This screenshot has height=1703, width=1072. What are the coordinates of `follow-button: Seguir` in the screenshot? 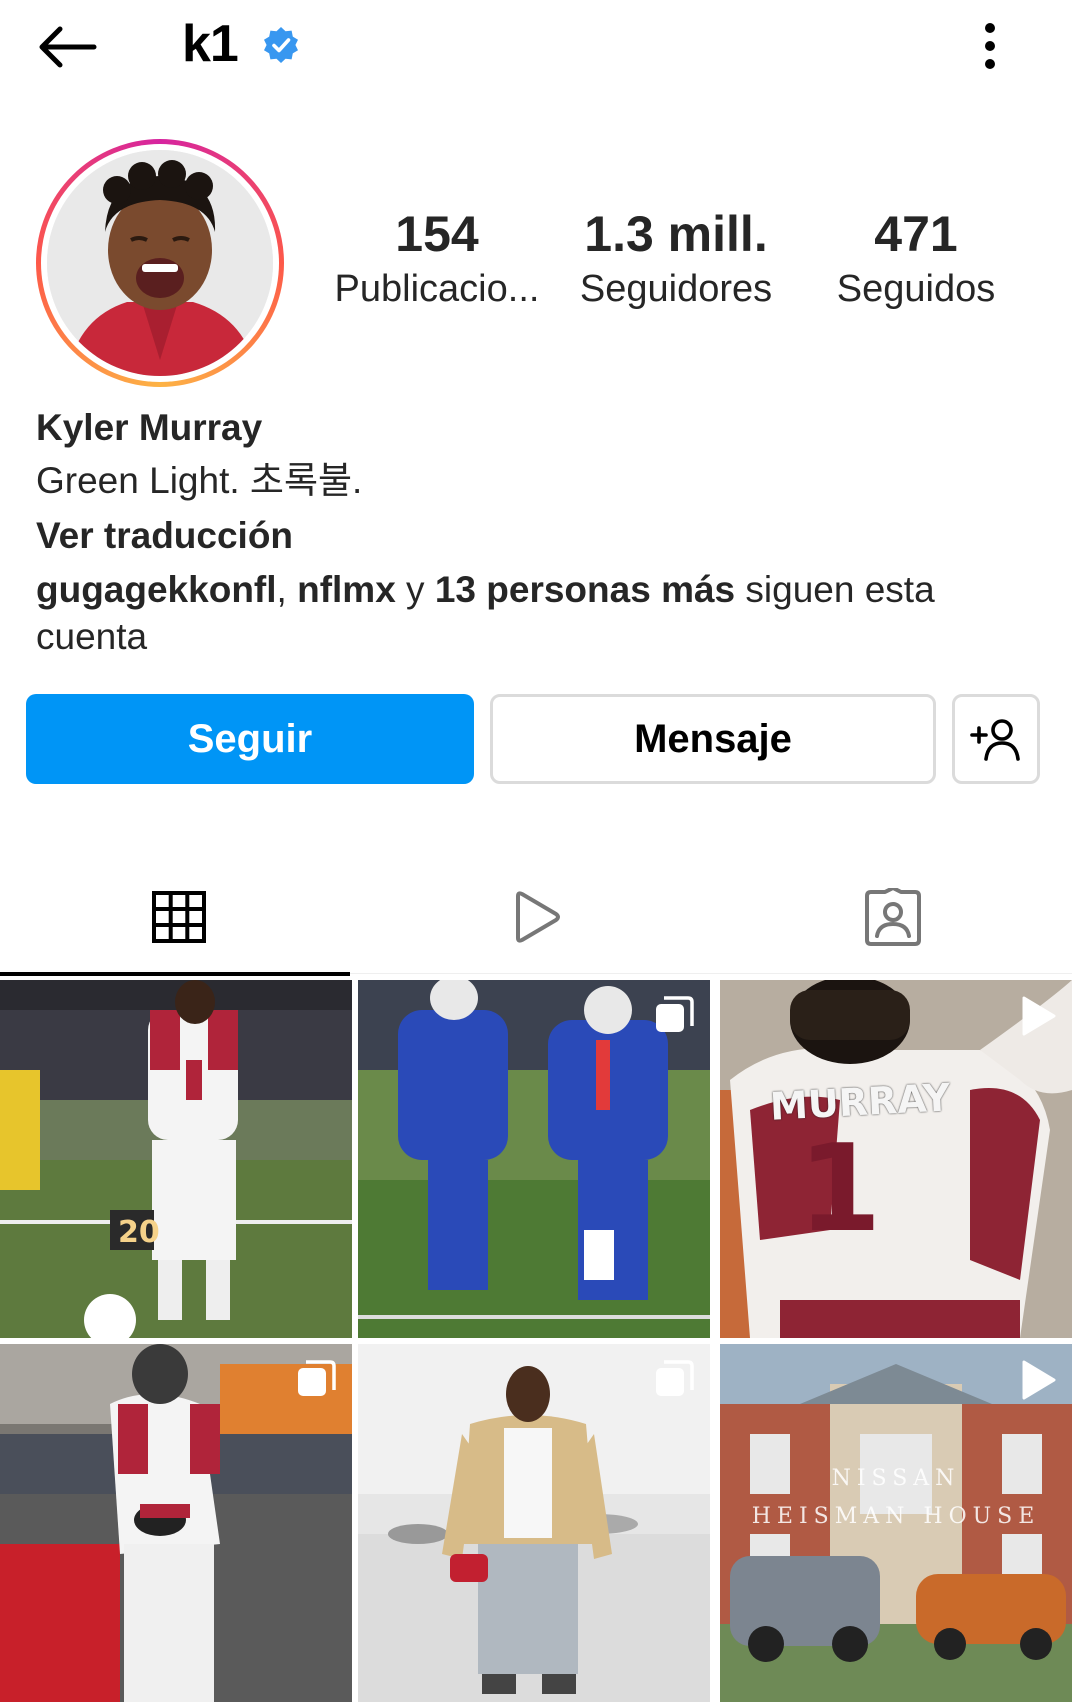 It's located at (250, 739).